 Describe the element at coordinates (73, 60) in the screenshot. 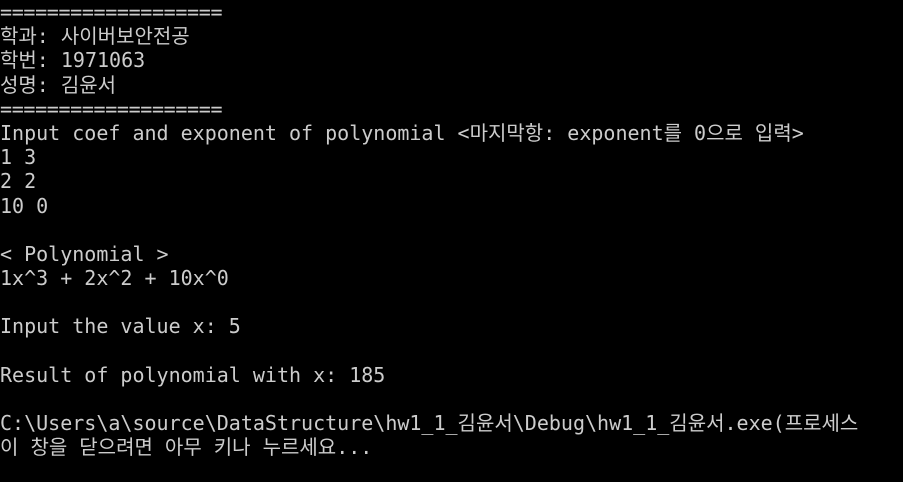

I see `student-id-line: 학번: 1971063` at that location.